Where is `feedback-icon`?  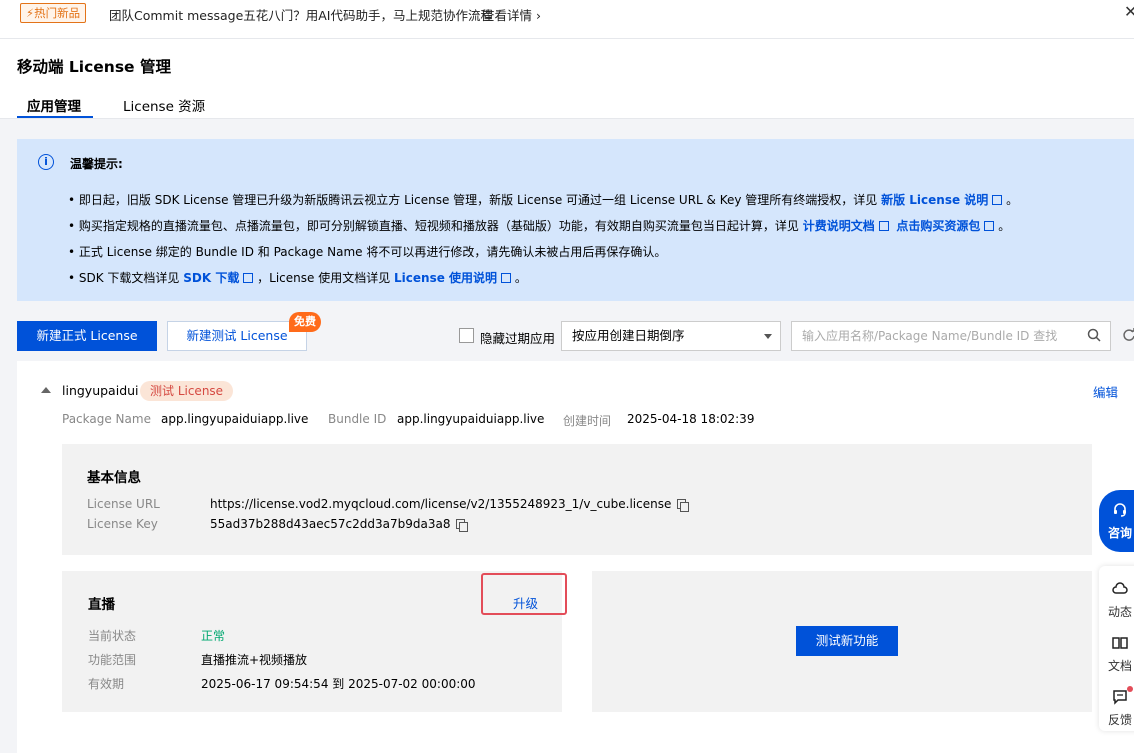 feedback-icon is located at coordinates (1120, 697).